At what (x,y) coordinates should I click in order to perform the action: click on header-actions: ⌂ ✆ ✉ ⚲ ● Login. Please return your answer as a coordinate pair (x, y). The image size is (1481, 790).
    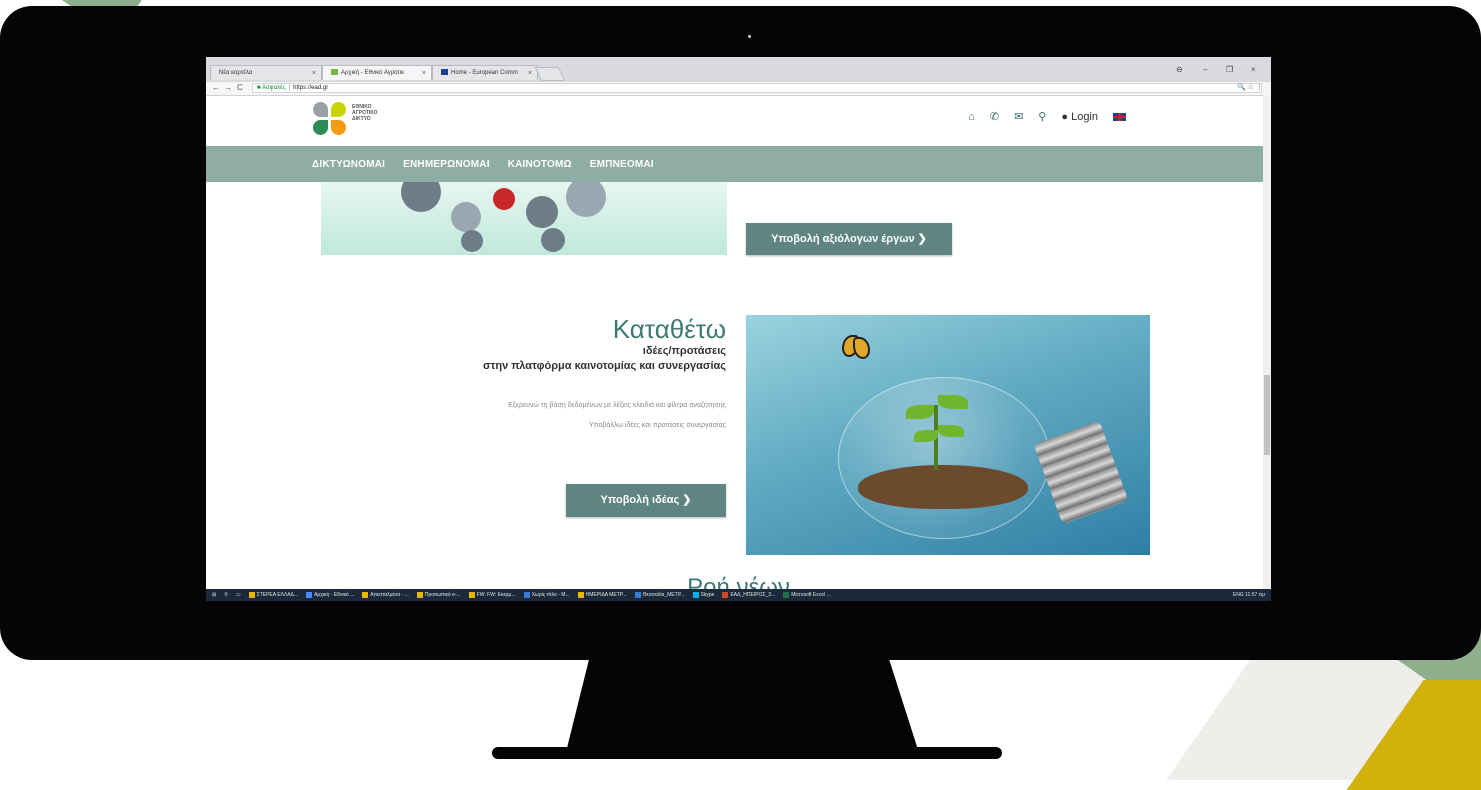
    Looking at the image, I should click on (1047, 116).